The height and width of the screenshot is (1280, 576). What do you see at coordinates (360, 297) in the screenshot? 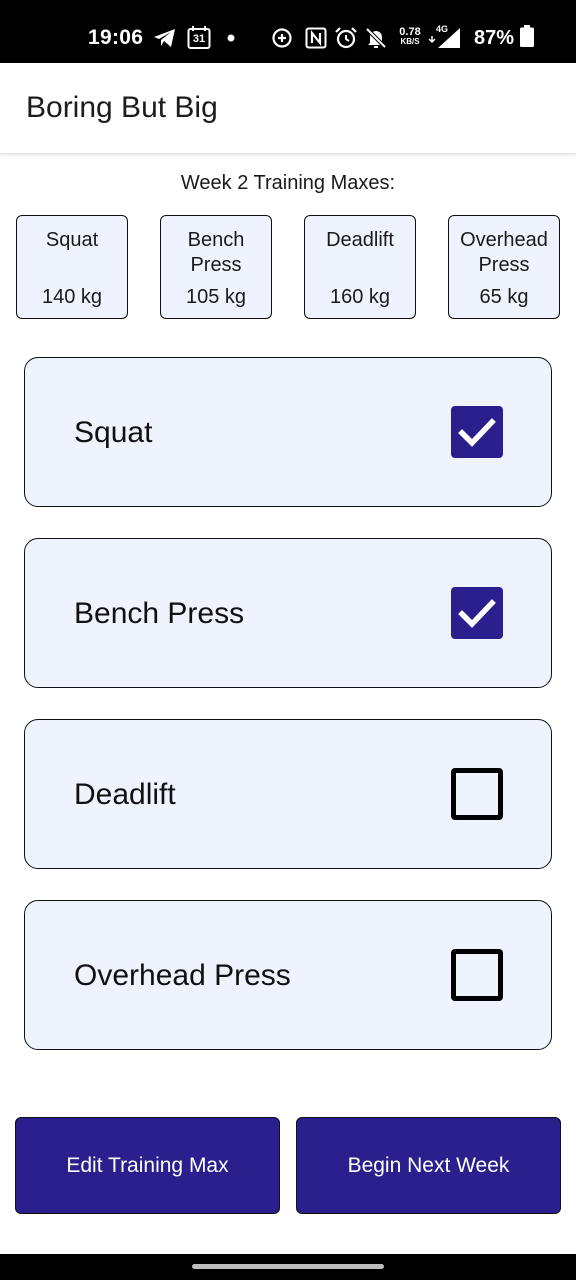
I see `training-max-value: 160 kg` at bounding box center [360, 297].